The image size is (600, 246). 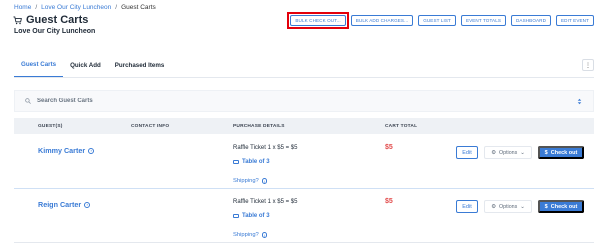 I want to click on guest-name-label: Reign Carter, so click(x=59, y=204).